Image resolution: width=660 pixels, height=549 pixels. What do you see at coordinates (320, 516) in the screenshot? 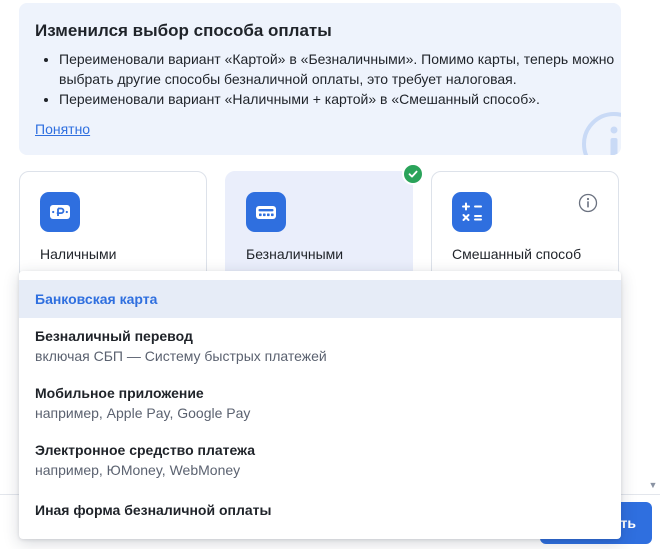
I see `dropdown-option-other: Иная форма безналичной оплаты` at bounding box center [320, 516].